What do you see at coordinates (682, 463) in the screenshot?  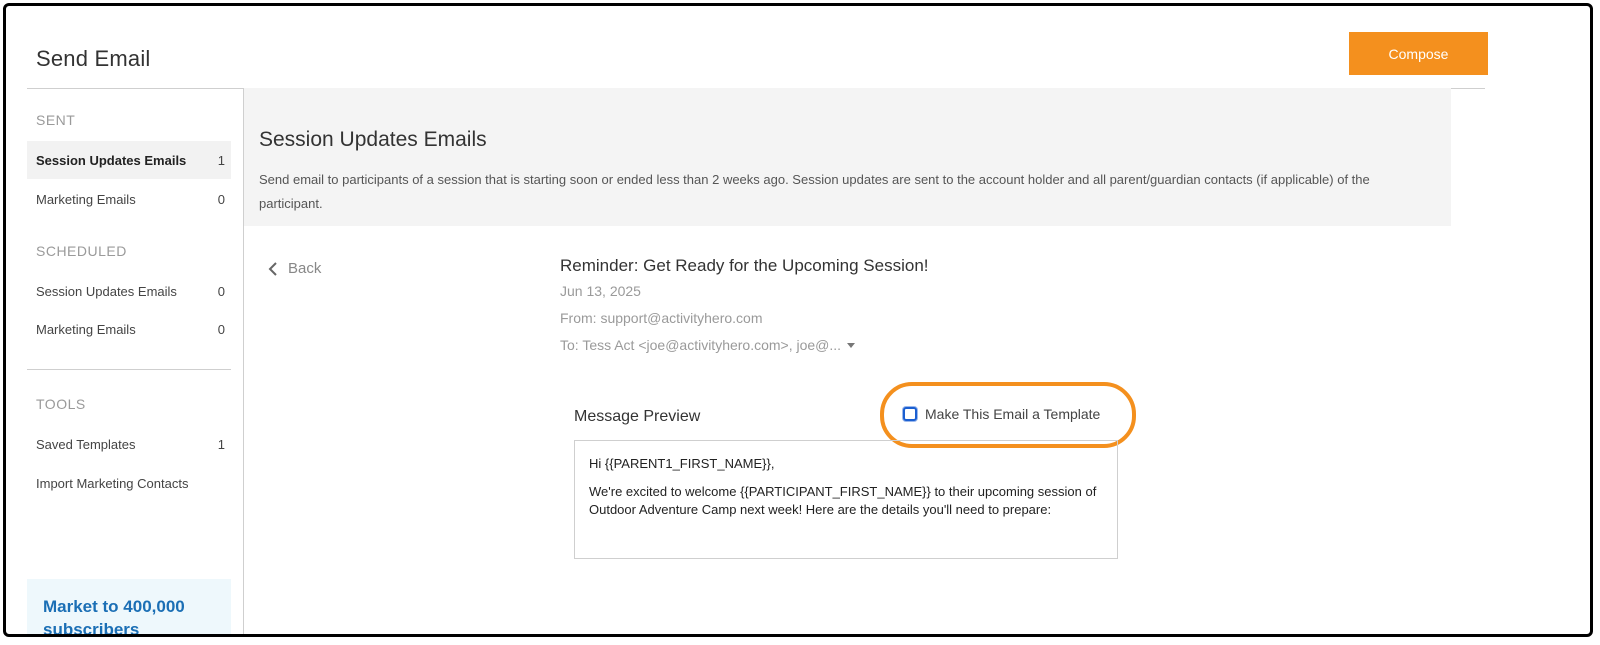 I see `preview-greeting: Hi {{PARENT1_FIRST_NAME}},` at bounding box center [682, 463].